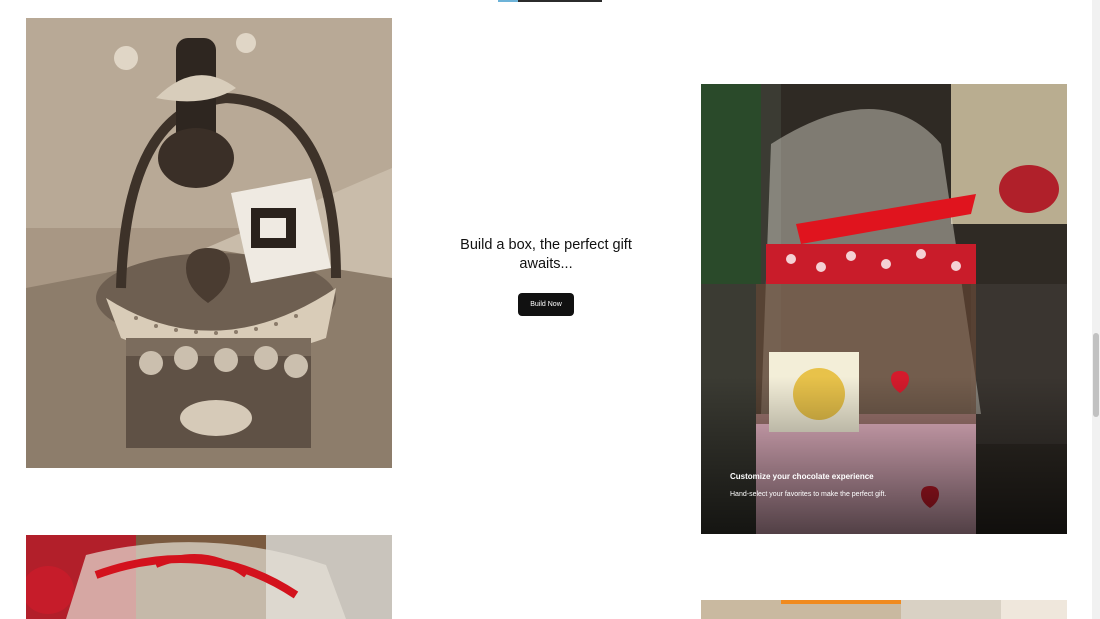 The image size is (1100, 619). I want to click on build-now-button: Build Now, so click(546, 304).